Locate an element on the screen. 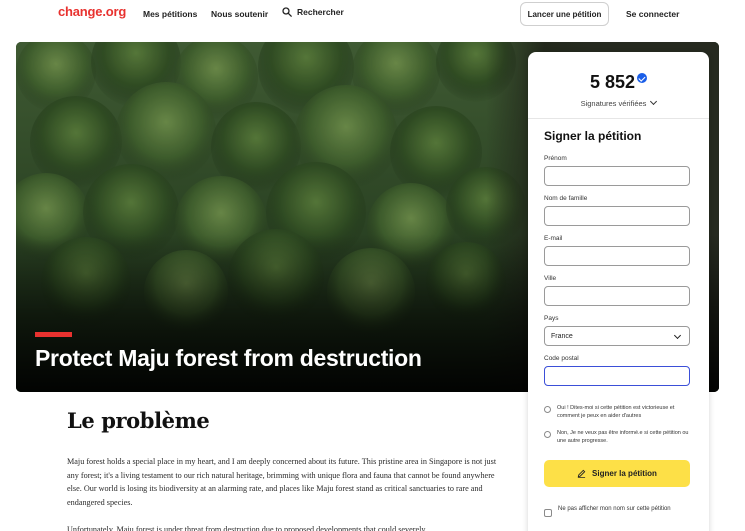 The width and height of the screenshot is (745, 531). city-field is located at coordinates (617, 296).